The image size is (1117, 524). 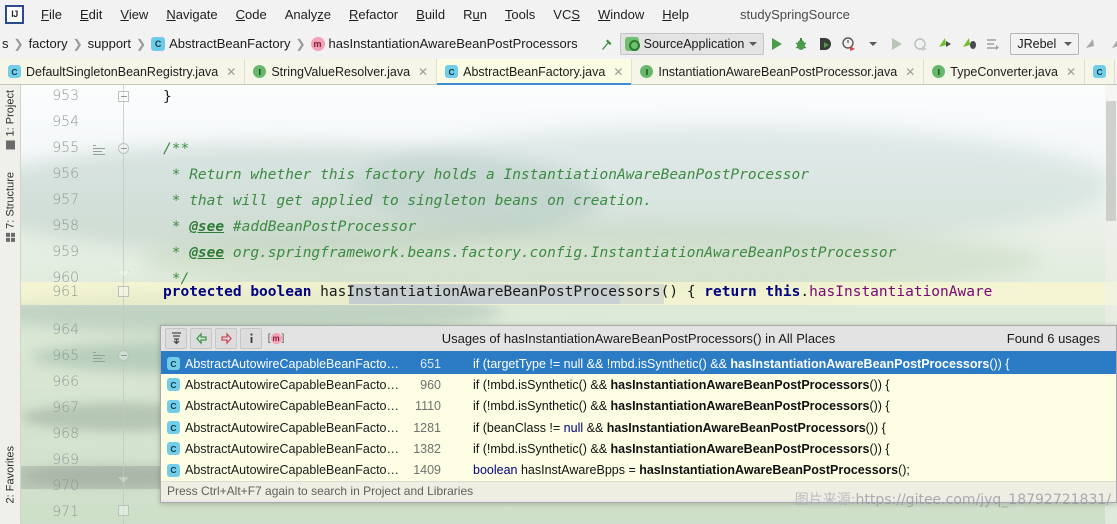 What do you see at coordinates (10, 304) in the screenshot?
I see `left-tool-window-strip: 1: Project 7: Structure 2: Favorites` at bounding box center [10, 304].